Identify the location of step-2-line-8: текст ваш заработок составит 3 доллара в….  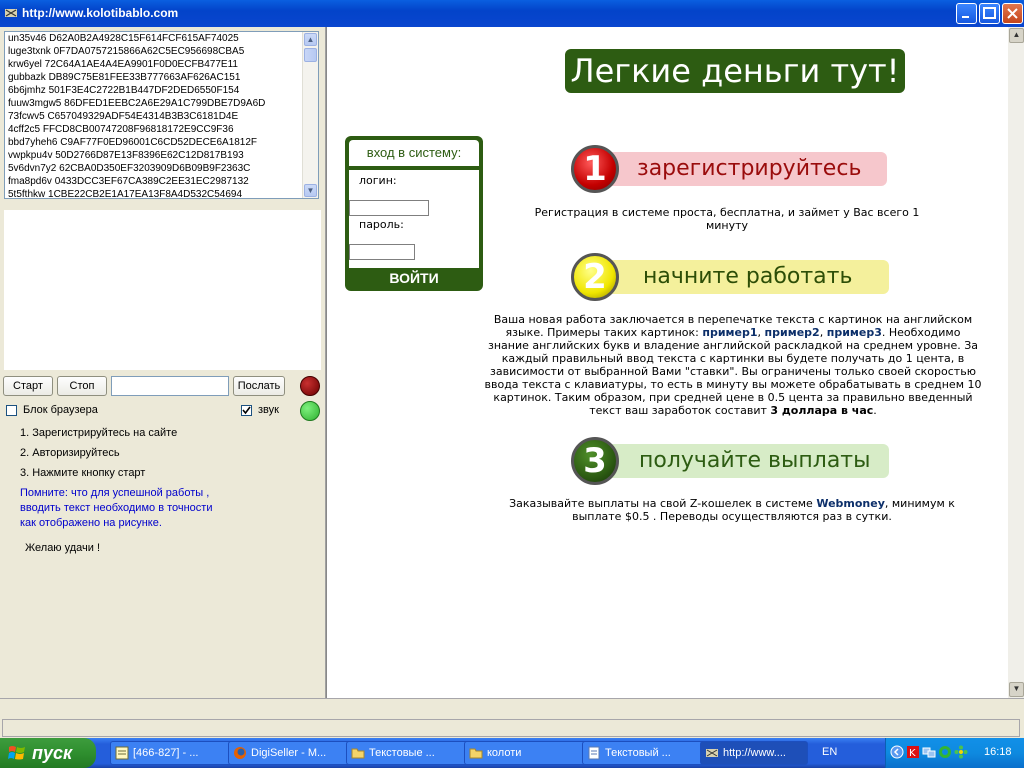
(733, 410).